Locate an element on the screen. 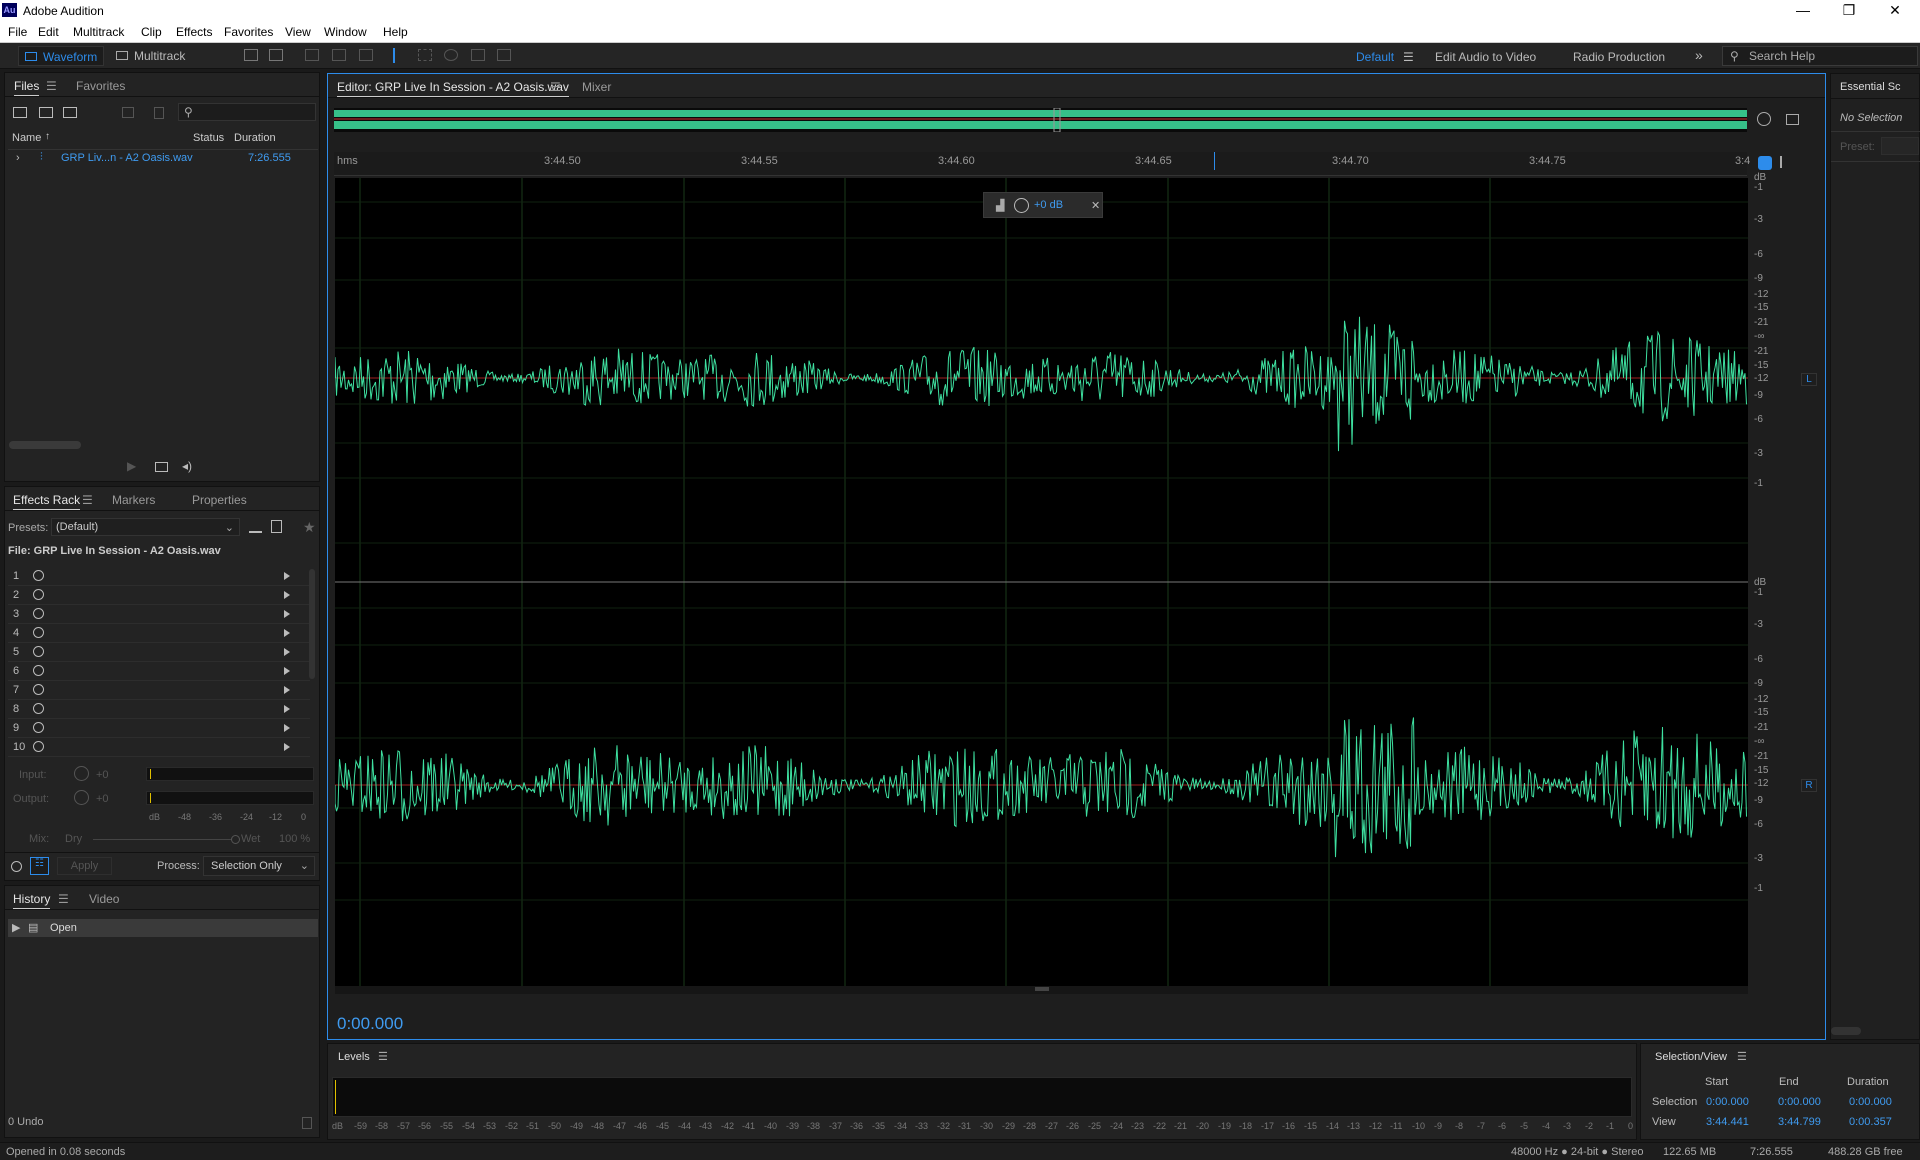  play-preview-icon: ▶ is located at coordinates (131, 466).